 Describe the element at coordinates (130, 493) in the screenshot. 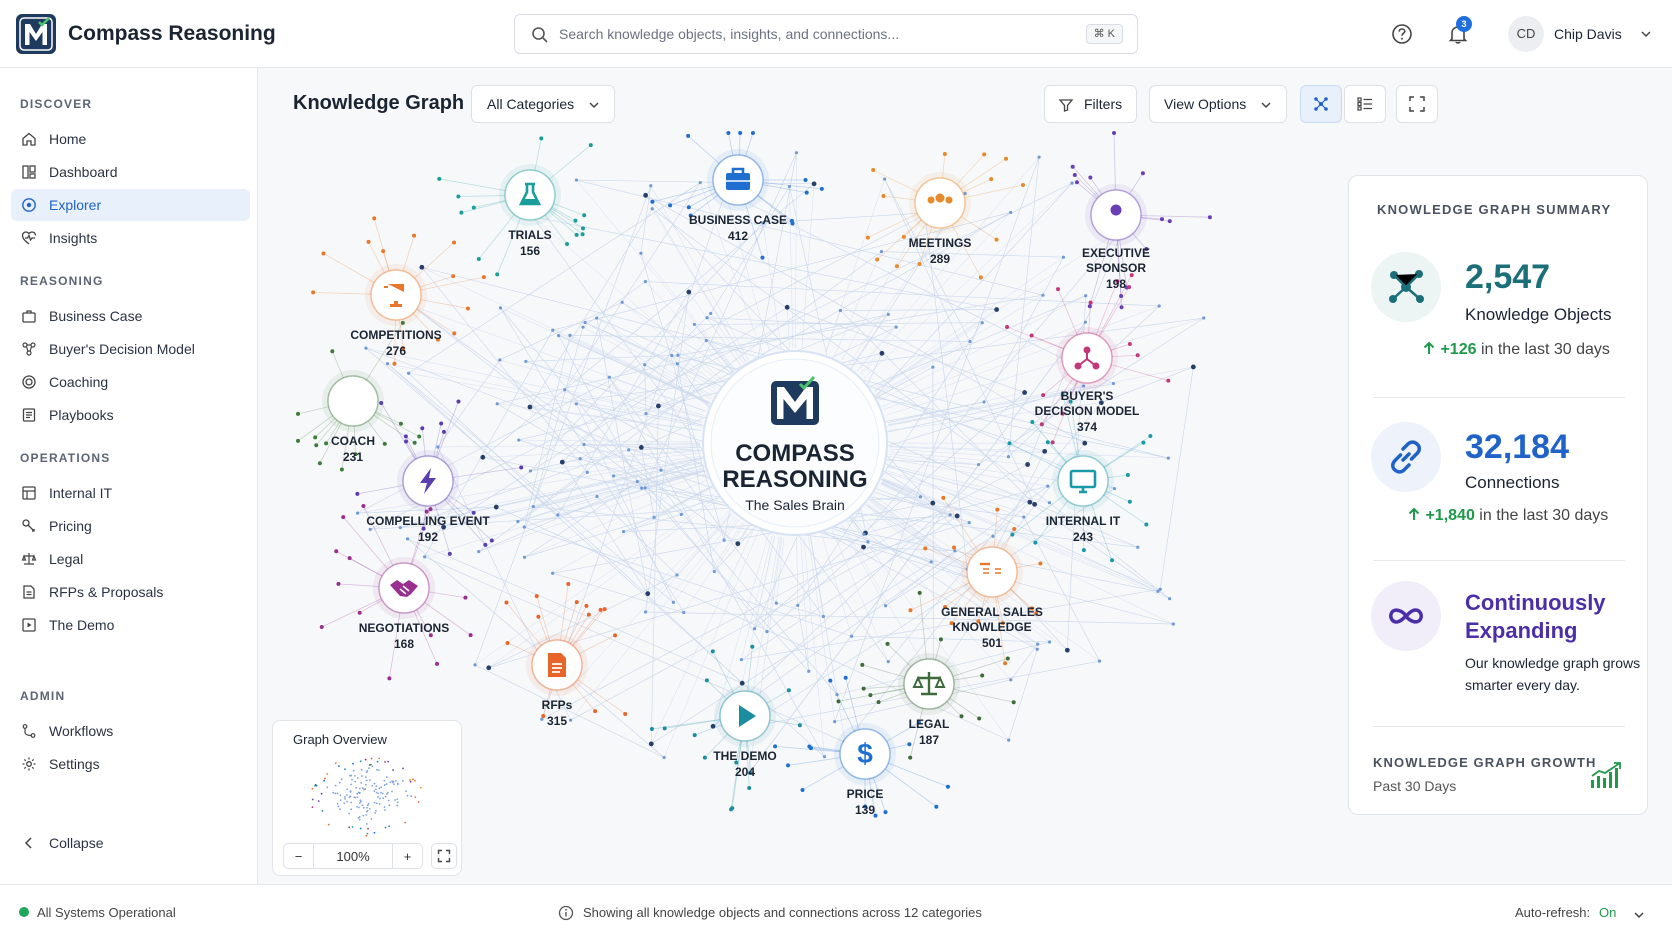

I see `sidebar-item-internal-it: Internal IT` at that location.